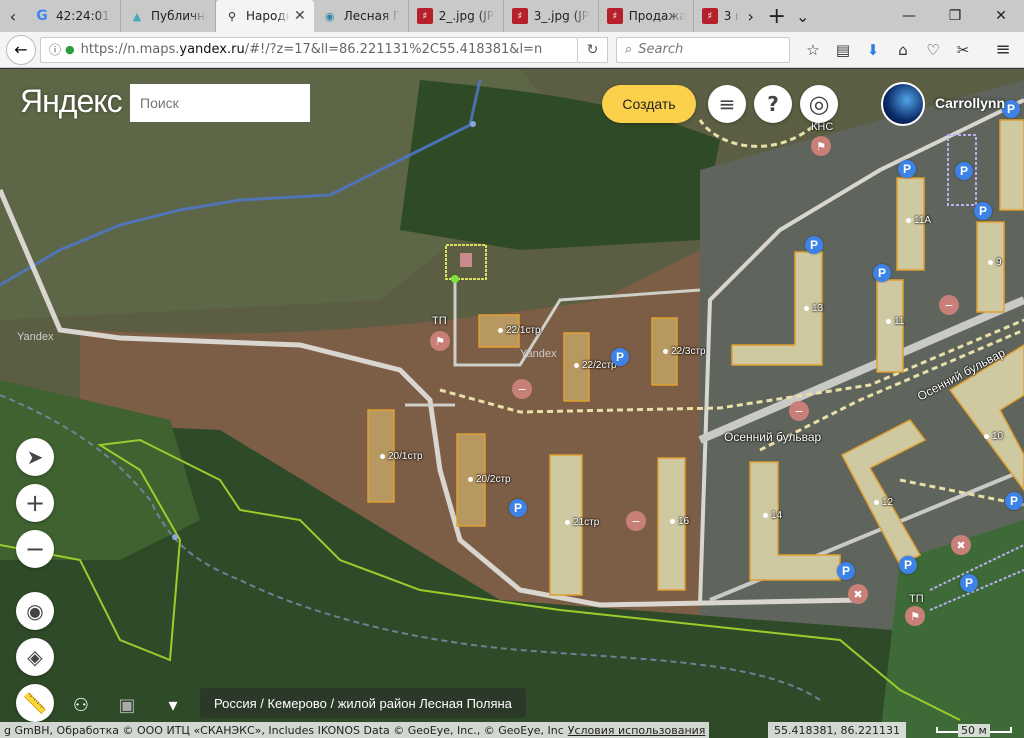 This screenshot has width=1024, height=738. What do you see at coordinates (646, 16) in the screenshot?
I see `tab-prodazha: ♯Продажа н` at bounding box center [646, 16].